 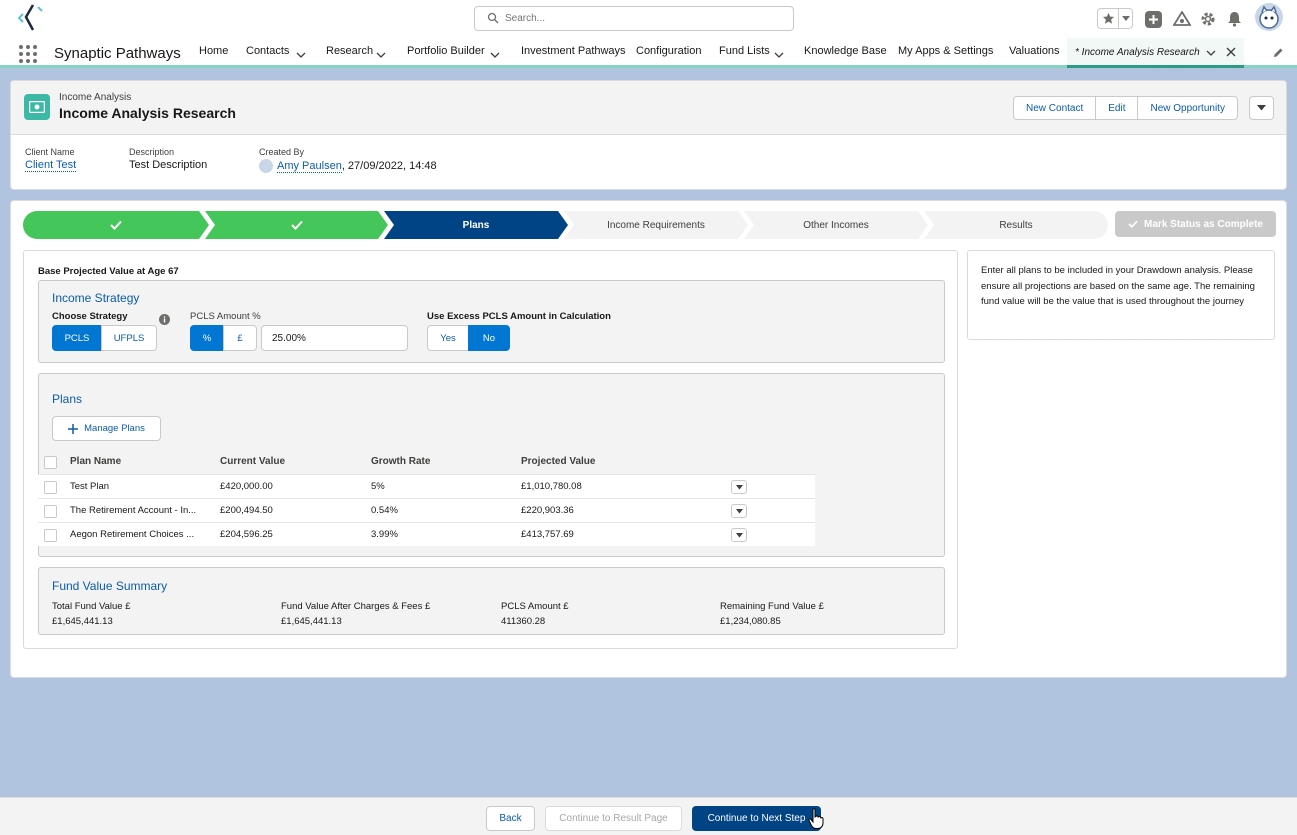 I want to click on created-by-link: Amy Paulsen, so click(x=309, y=166).